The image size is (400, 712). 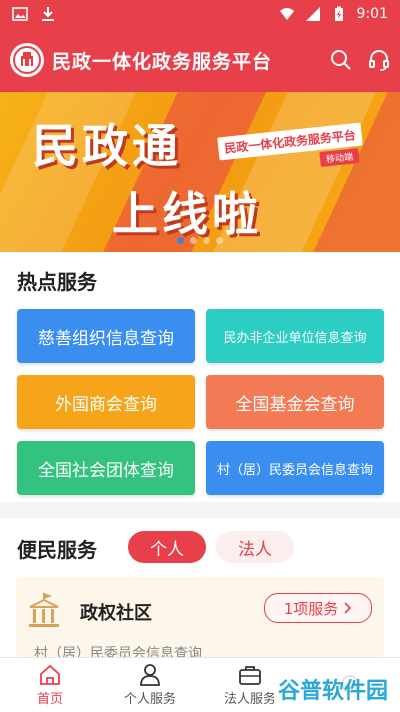 I want to click on tab-home: 首页, so click(x=50, y=685).